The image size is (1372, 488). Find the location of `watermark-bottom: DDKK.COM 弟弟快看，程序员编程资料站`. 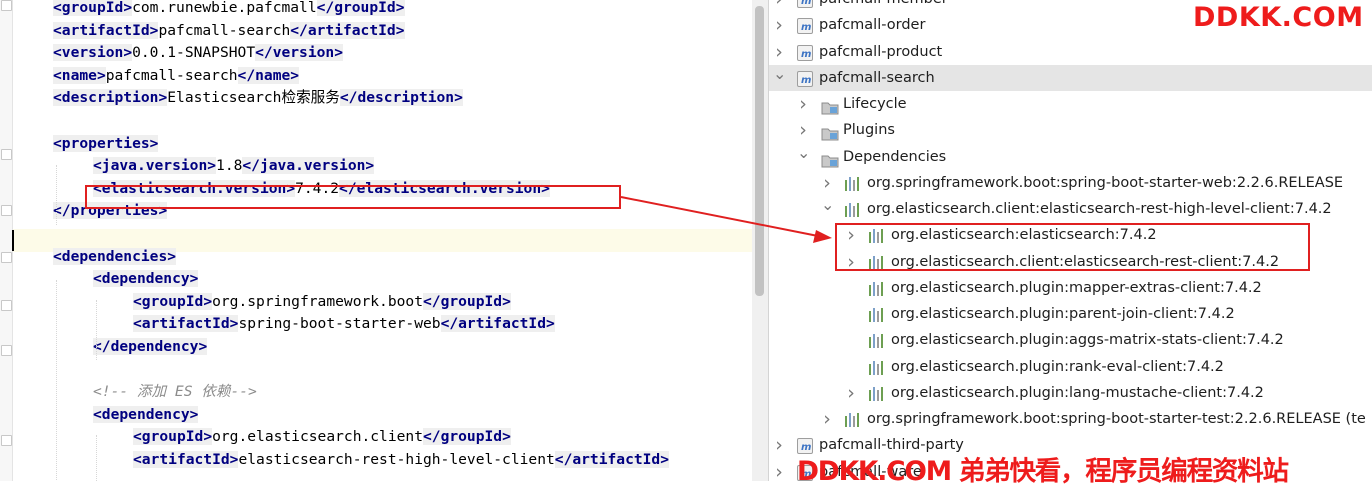

watermark-bottom: DDKK.COM 弟弟快看，程序员编程资料站 is located at coordinates (1043, 471).